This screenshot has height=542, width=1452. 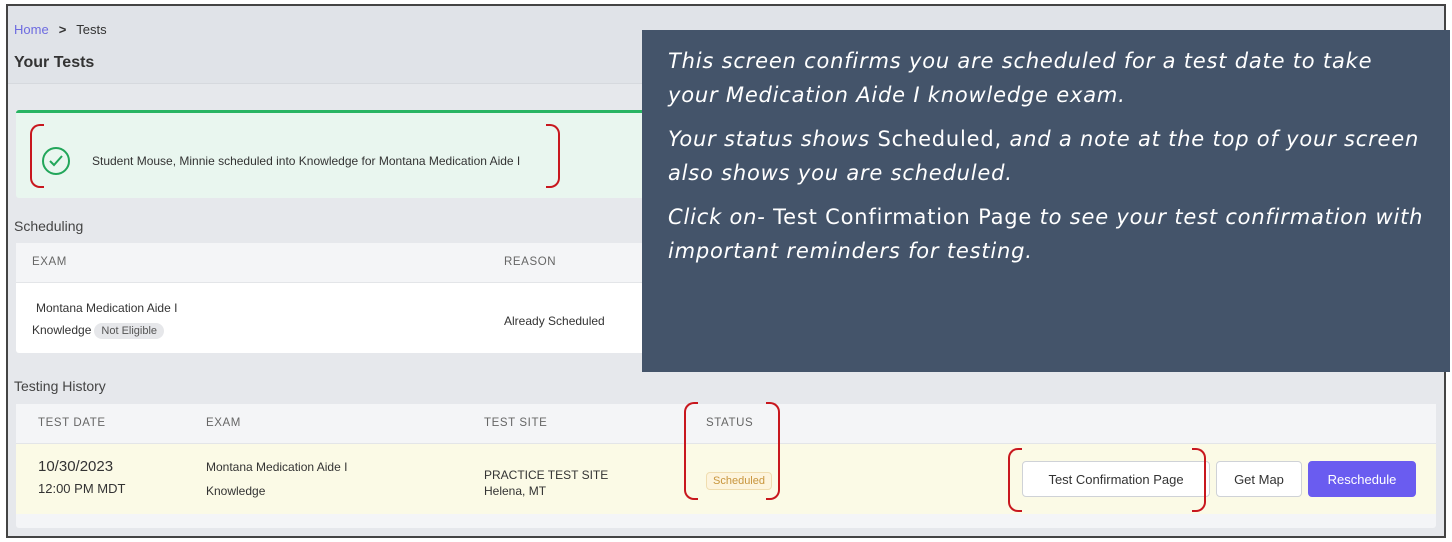 What do you see at coordinates (72, 423) in the screenshot?
I see `col-test-date: TEST DATE` at bounding box center [72, 423].